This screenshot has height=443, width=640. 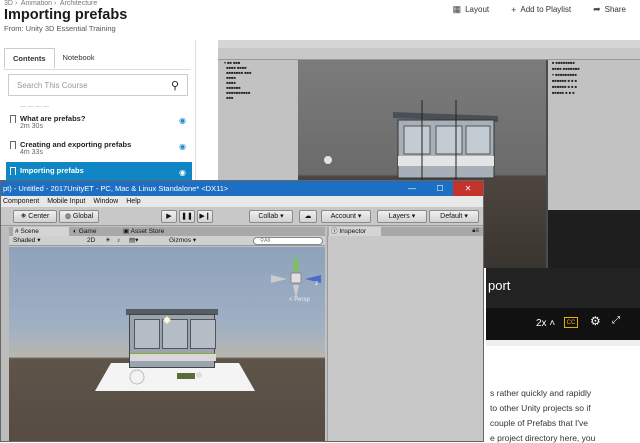 What do you see at coordinates (499, 285) in the screenshot?
I see `video-title-text: port` at bounding box center [499, 285].